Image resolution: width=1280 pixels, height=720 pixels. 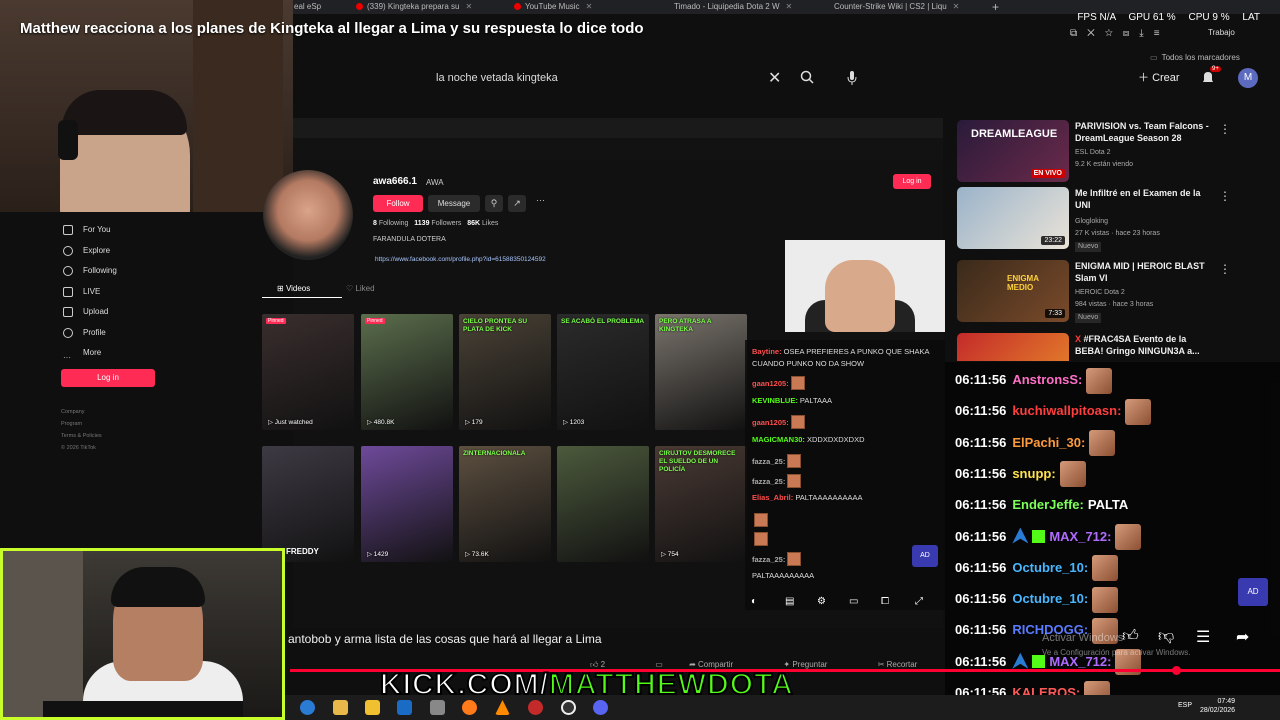 What do you see at coordinates (585, 7) in the screenshot?
I see `browser-tab: YouTube Music ✕` at bounding box center [585, 7].